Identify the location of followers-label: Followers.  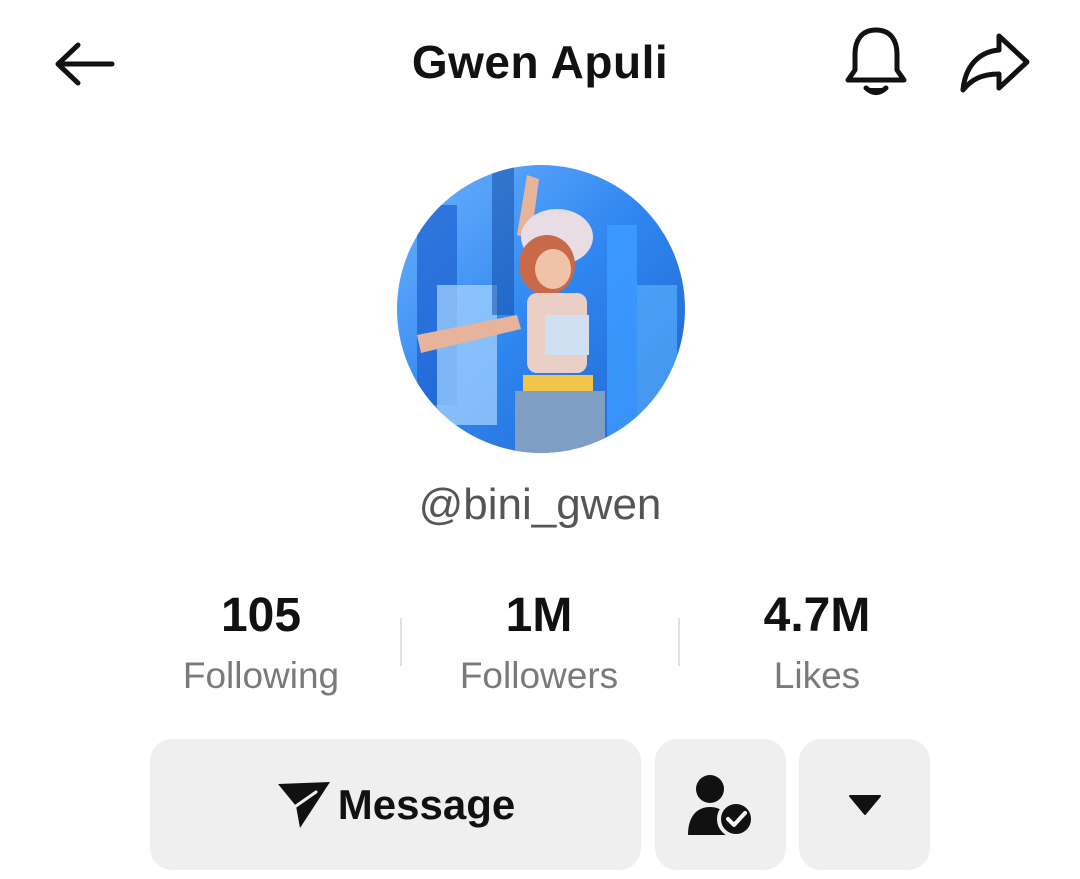
(539, 675).